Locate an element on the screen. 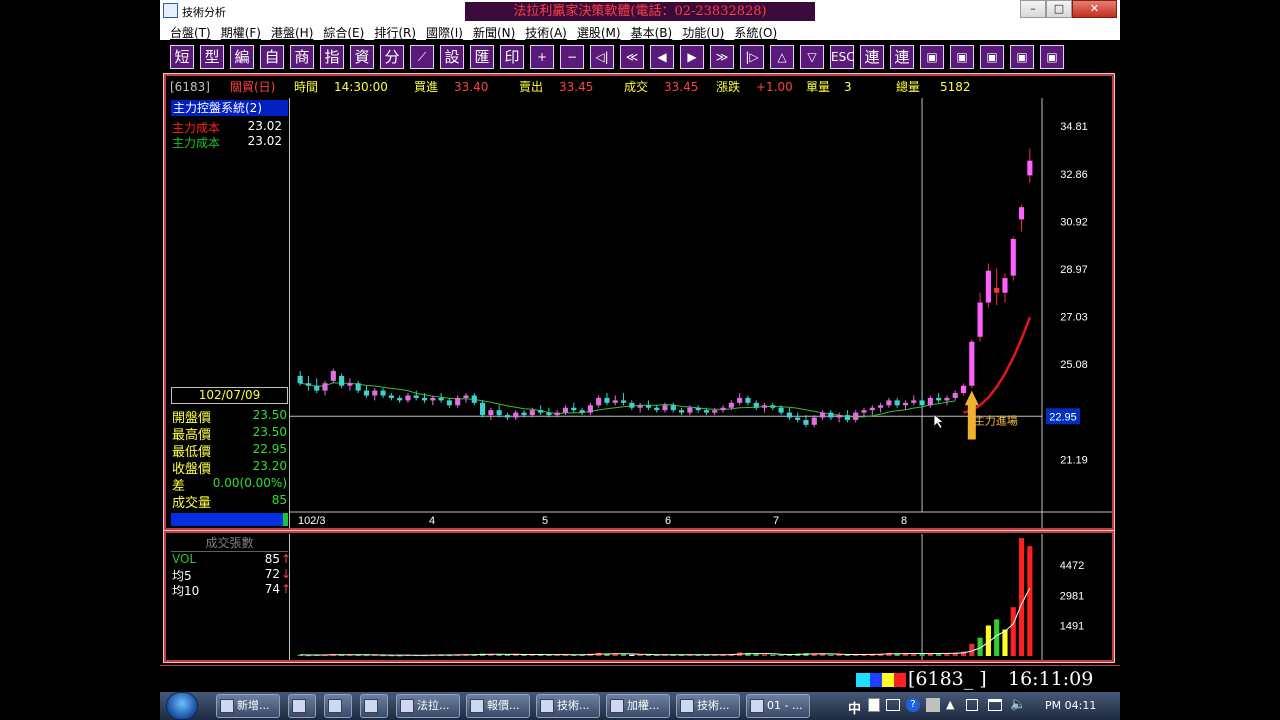  indicator-title: 主力控盤系統(2) is located at coordinates (229, 108).